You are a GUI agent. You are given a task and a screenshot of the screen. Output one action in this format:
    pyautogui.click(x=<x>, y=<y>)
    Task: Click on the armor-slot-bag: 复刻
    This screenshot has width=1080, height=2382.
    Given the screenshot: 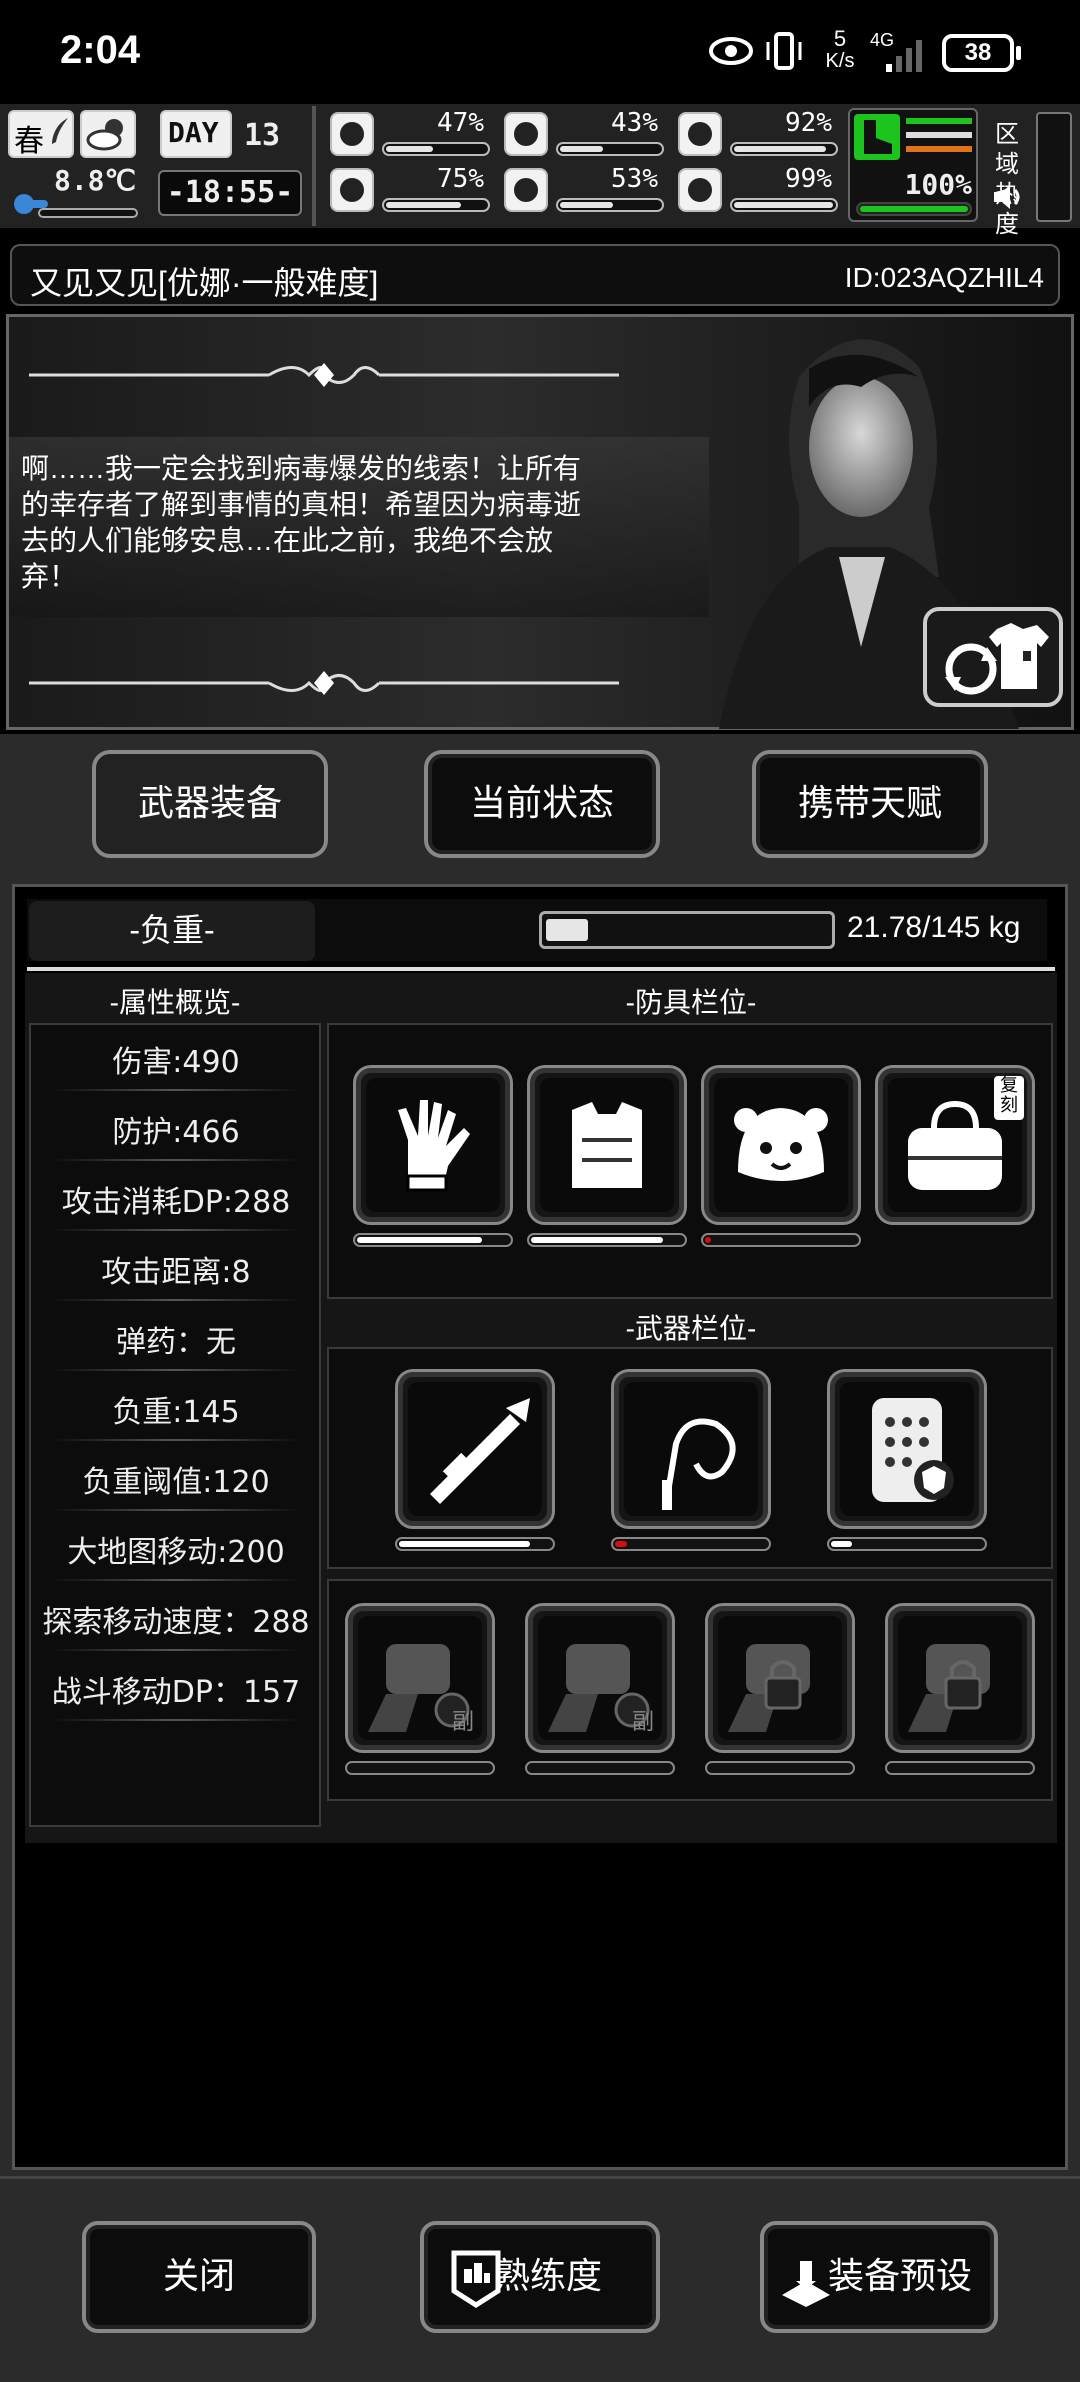 What is the action you would take?
    pyautogui.click(x=955, y=1145)
    